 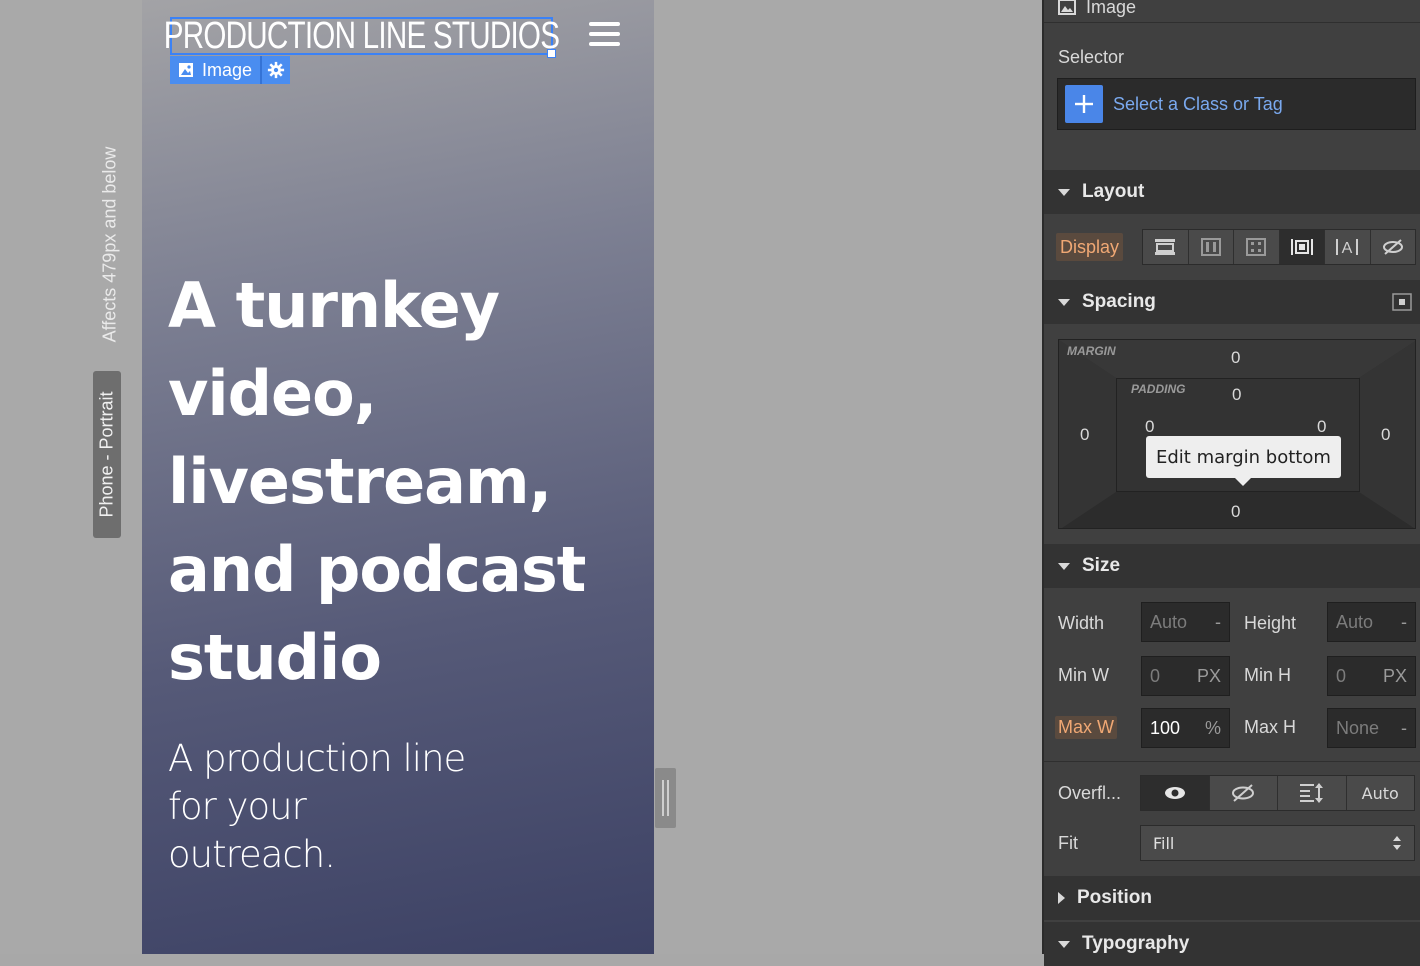 What do you see at coordinates (109, 244) in the screenshot?
I see `breakpoint-note: Affects 479px and below` at bounding box center [109, 244].